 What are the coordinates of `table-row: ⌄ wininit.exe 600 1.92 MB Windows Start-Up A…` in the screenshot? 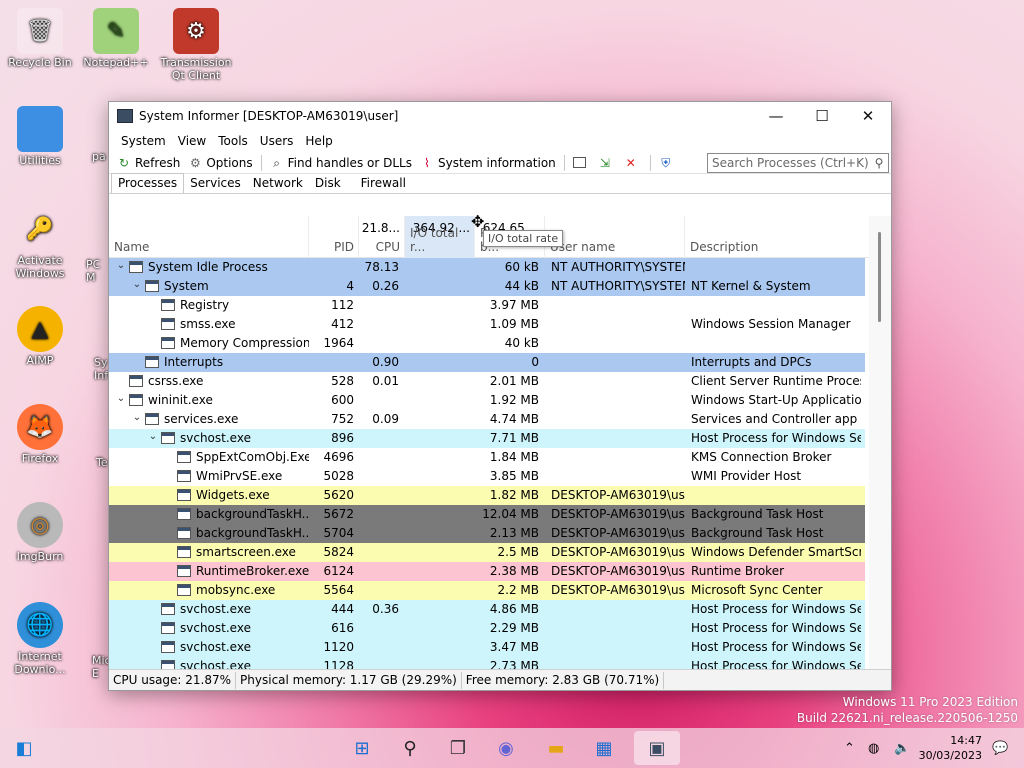 It's located at (487, 400).